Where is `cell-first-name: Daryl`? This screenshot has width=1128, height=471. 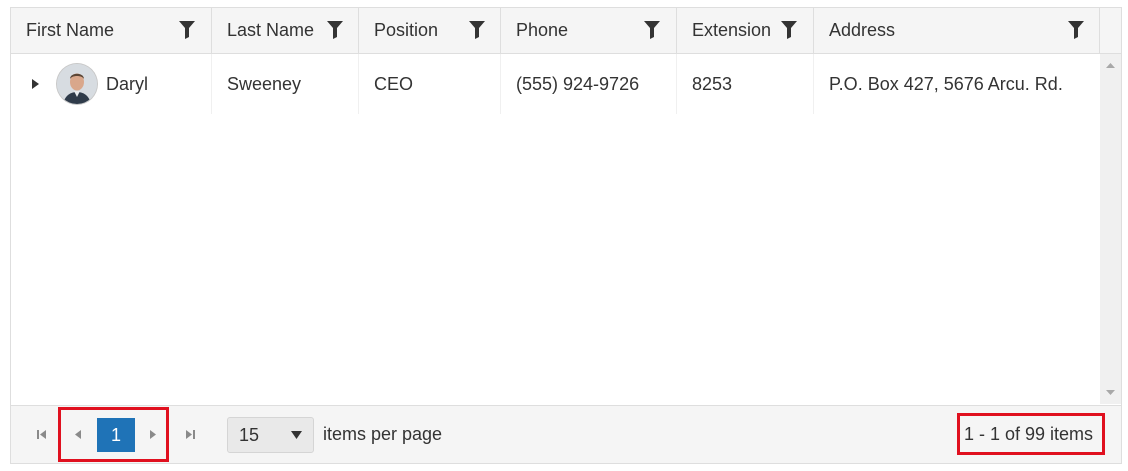 cell-first-name: Daryl is located at coordinates (111, 84).